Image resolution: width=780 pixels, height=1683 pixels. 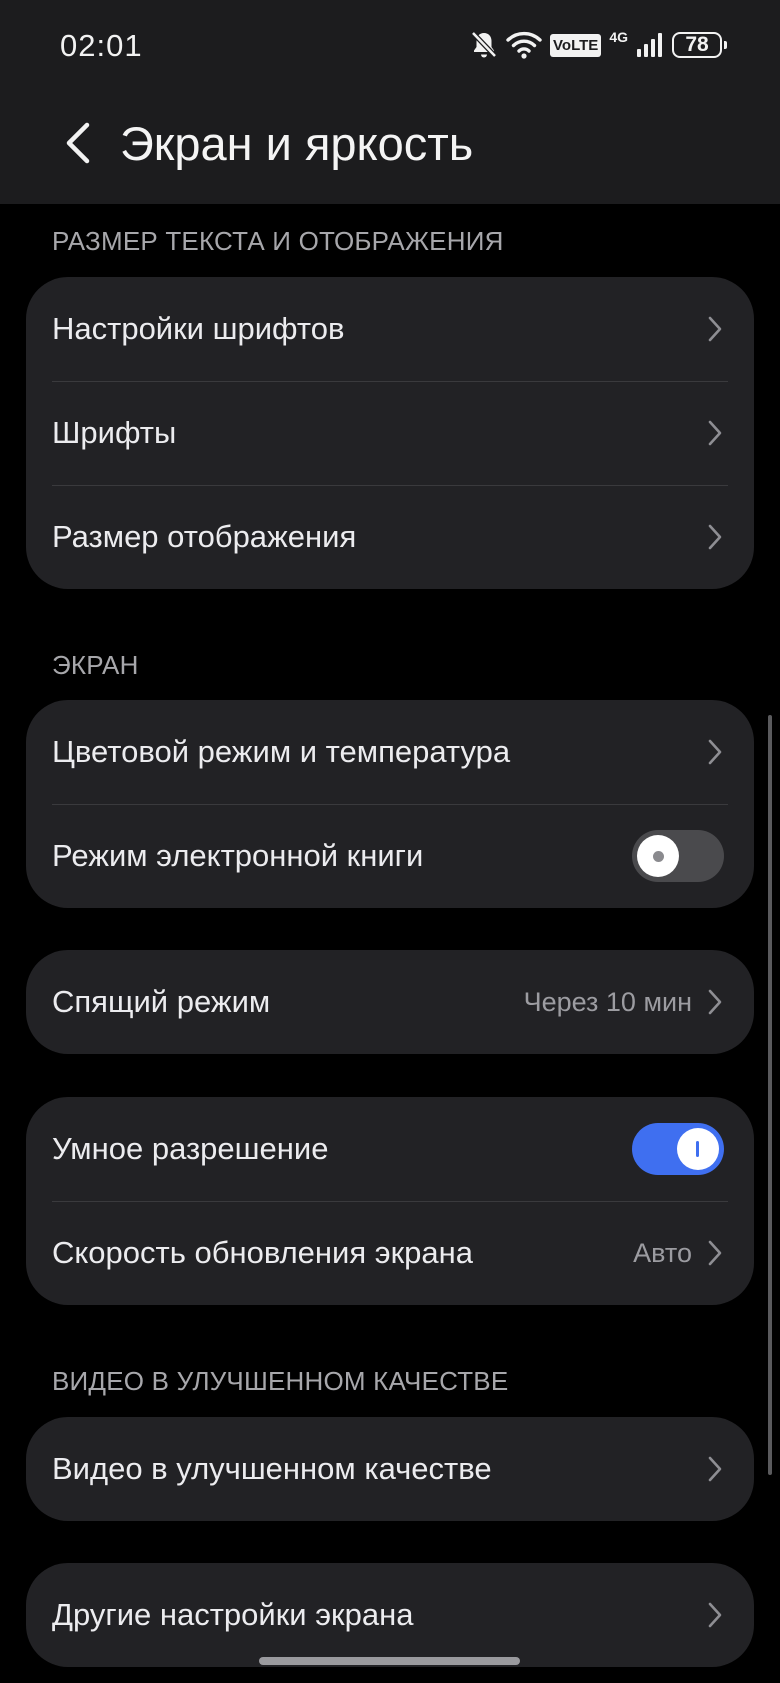 I want to click on row-label: Настройки шрифтов, so click(x=198, y=328).